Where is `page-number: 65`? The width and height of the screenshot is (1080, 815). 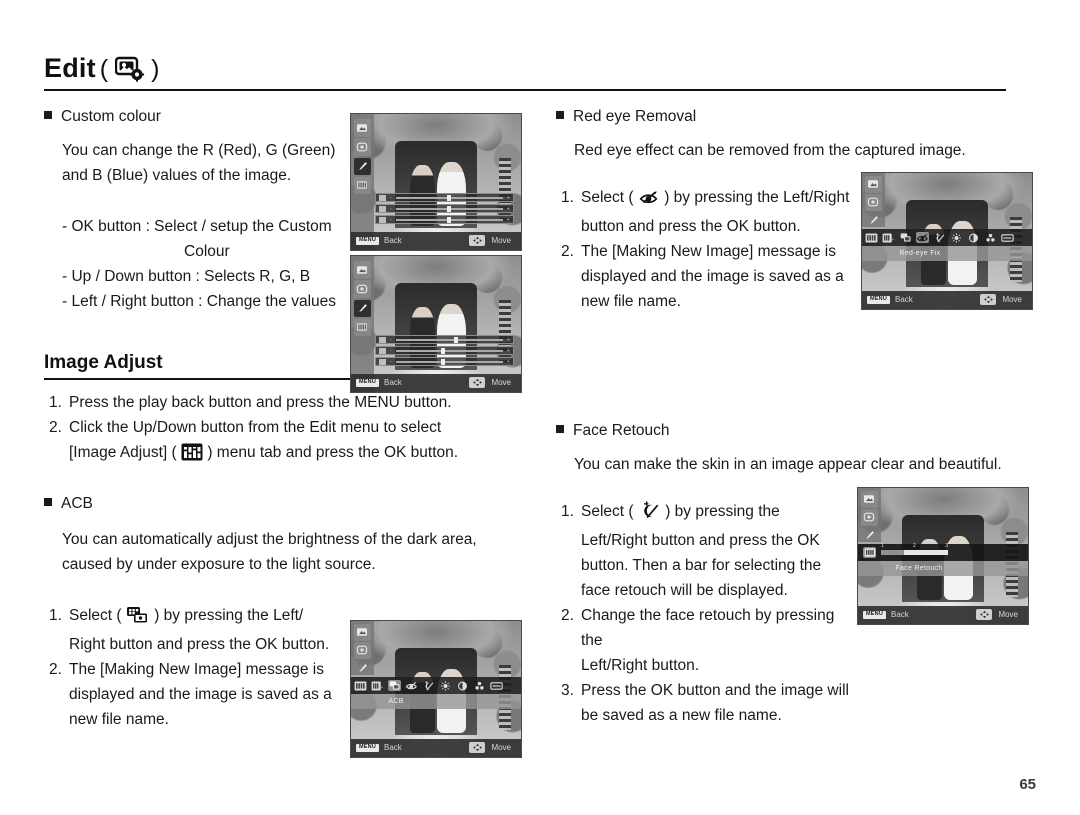 page-number: 65 is located at coordinates (1027, 784).